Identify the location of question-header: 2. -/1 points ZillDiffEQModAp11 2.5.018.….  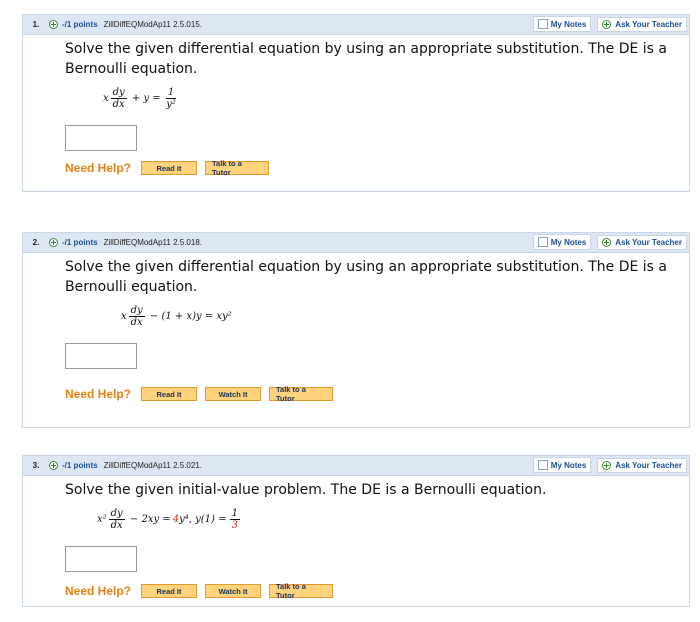
(356, 243).